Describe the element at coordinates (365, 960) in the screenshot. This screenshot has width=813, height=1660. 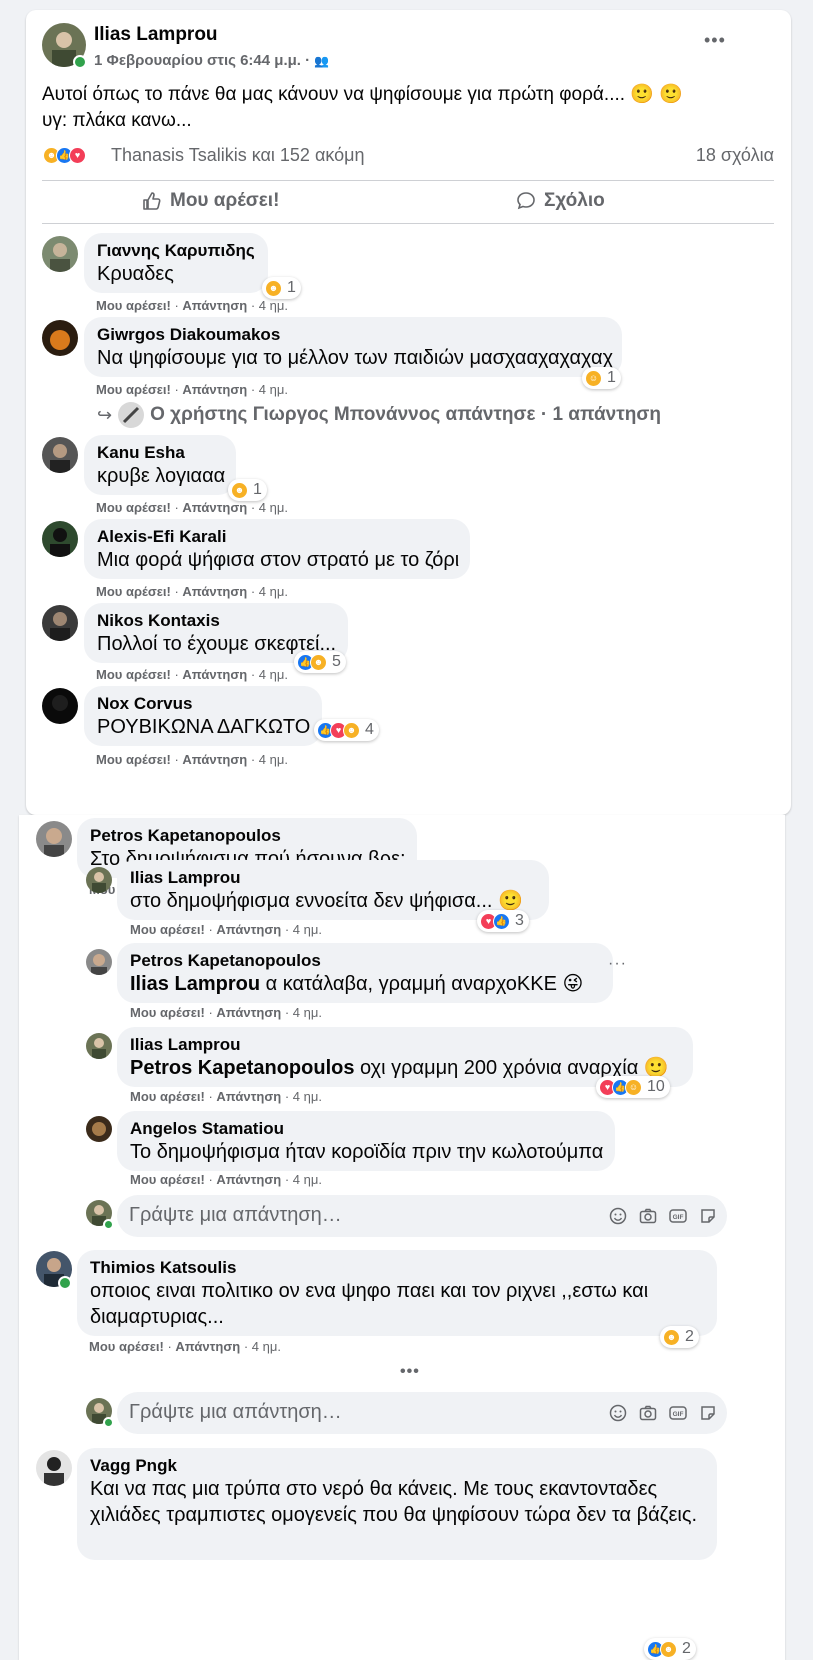
I see `reply-author: Petros Kapetanopoulos` at that location.